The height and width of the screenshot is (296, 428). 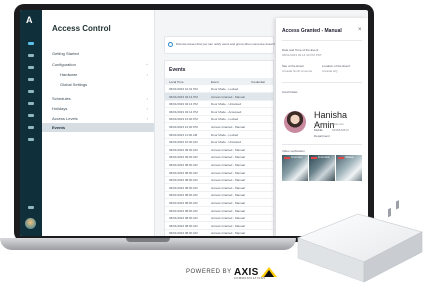 What do you see at coordinates (61, 98) in the screenshot?
I see `sidebar-item-schedules: Schedules` at bounding box center [61, 98].